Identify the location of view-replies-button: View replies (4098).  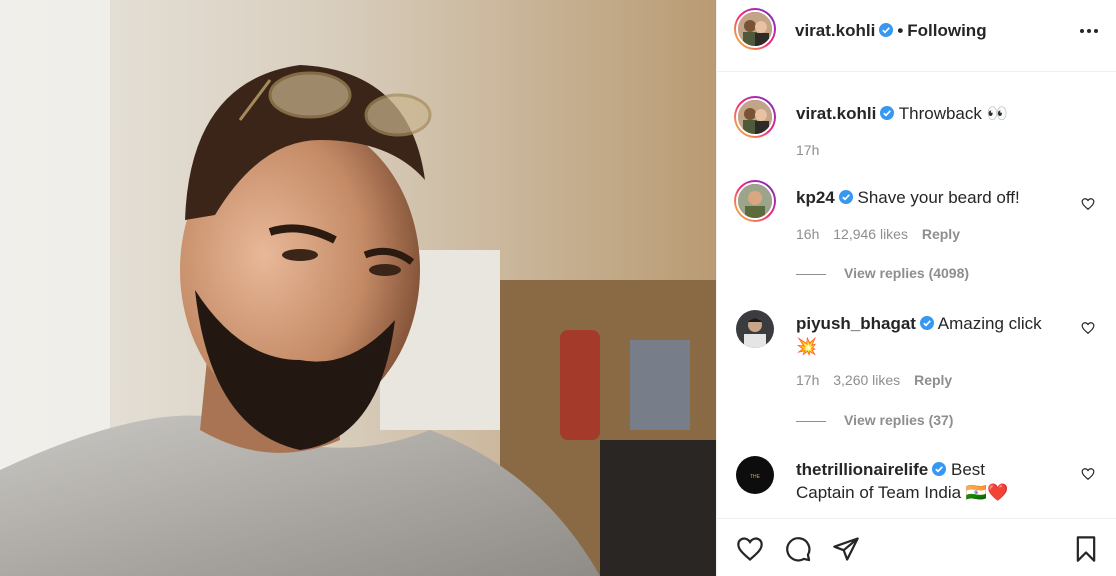
(882, 273).